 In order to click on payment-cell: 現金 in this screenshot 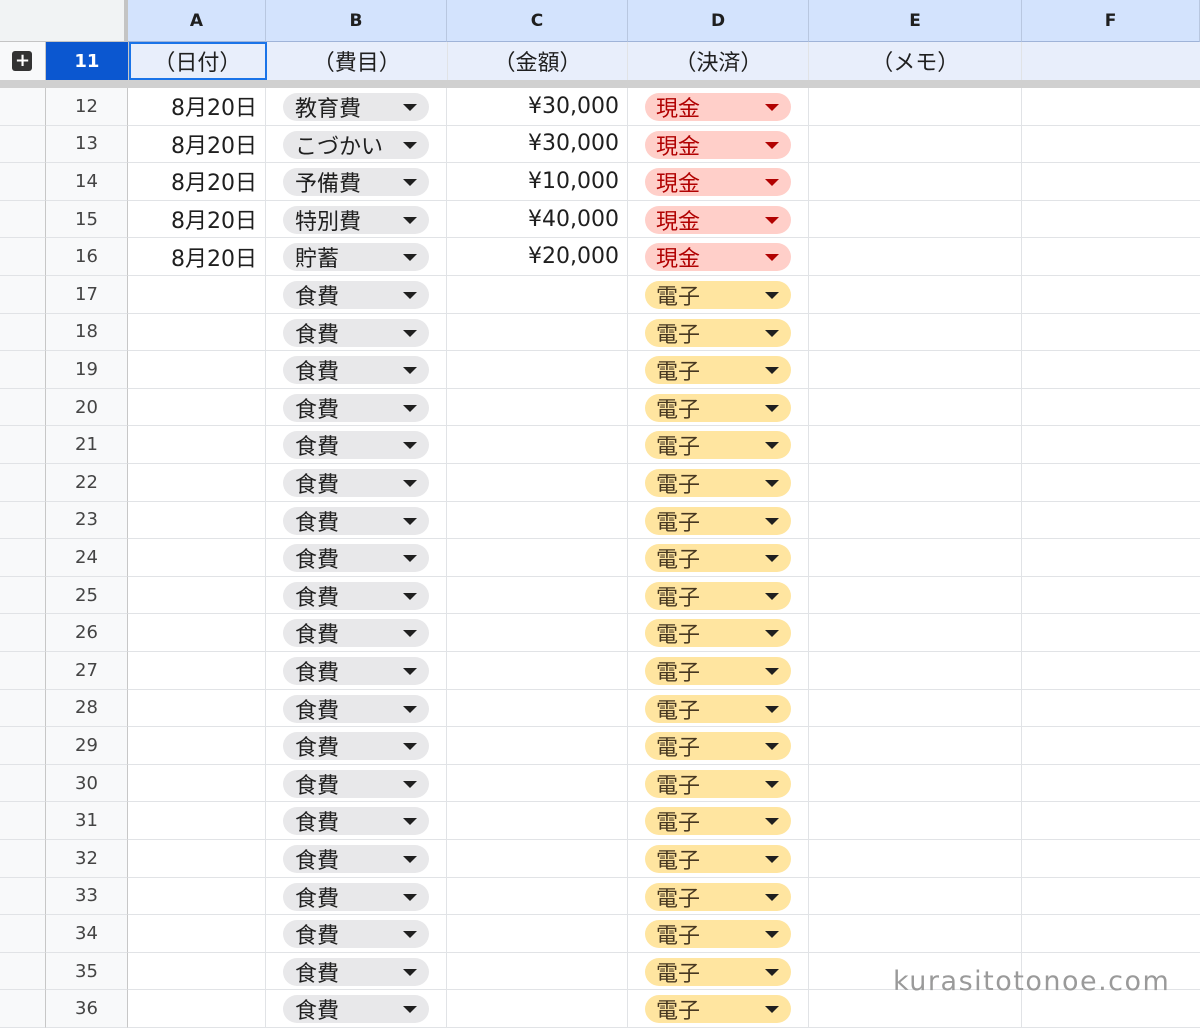, I will do `click(718, 257)`.